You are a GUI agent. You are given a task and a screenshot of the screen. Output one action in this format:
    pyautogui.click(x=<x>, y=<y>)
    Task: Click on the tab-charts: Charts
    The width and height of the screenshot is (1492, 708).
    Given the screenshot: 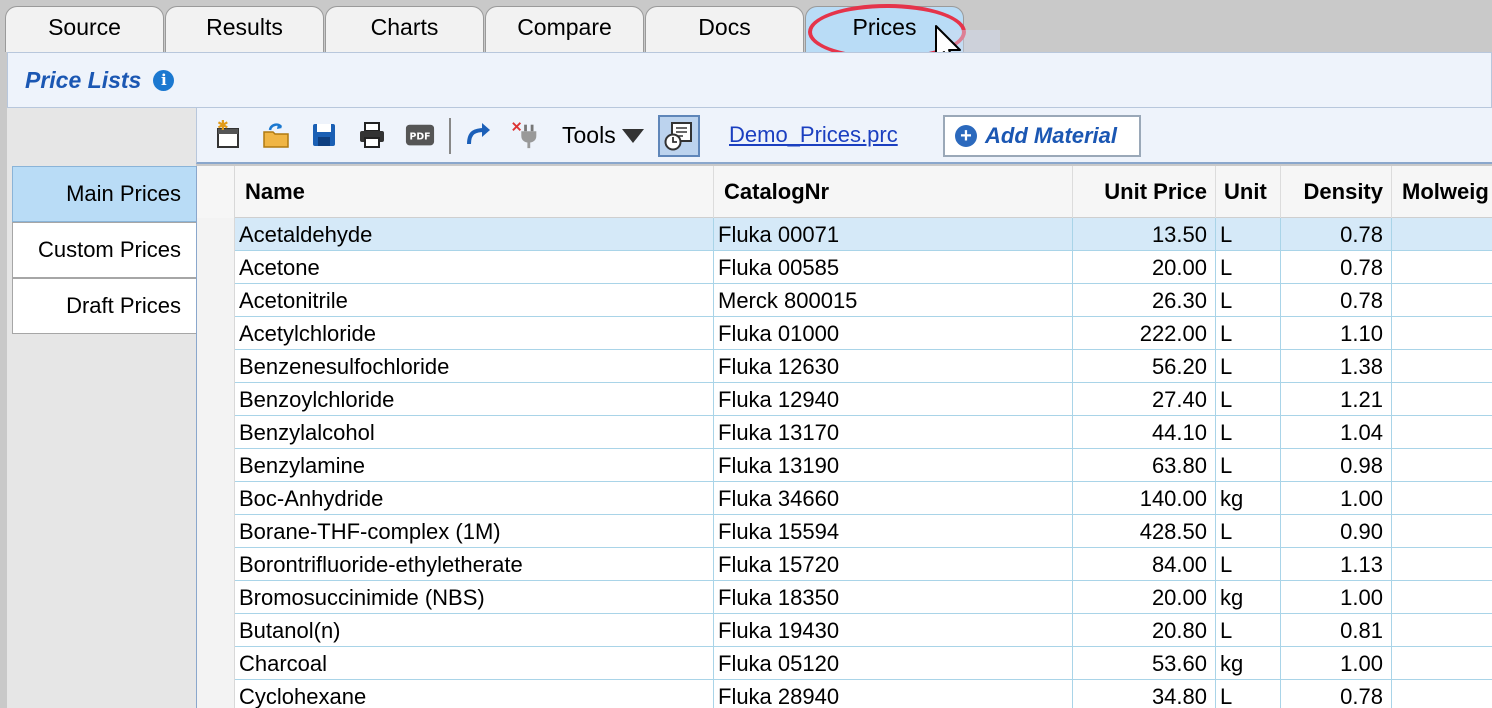 What is the action you would take?
    pyautogui.click(x=404, y=29)
    